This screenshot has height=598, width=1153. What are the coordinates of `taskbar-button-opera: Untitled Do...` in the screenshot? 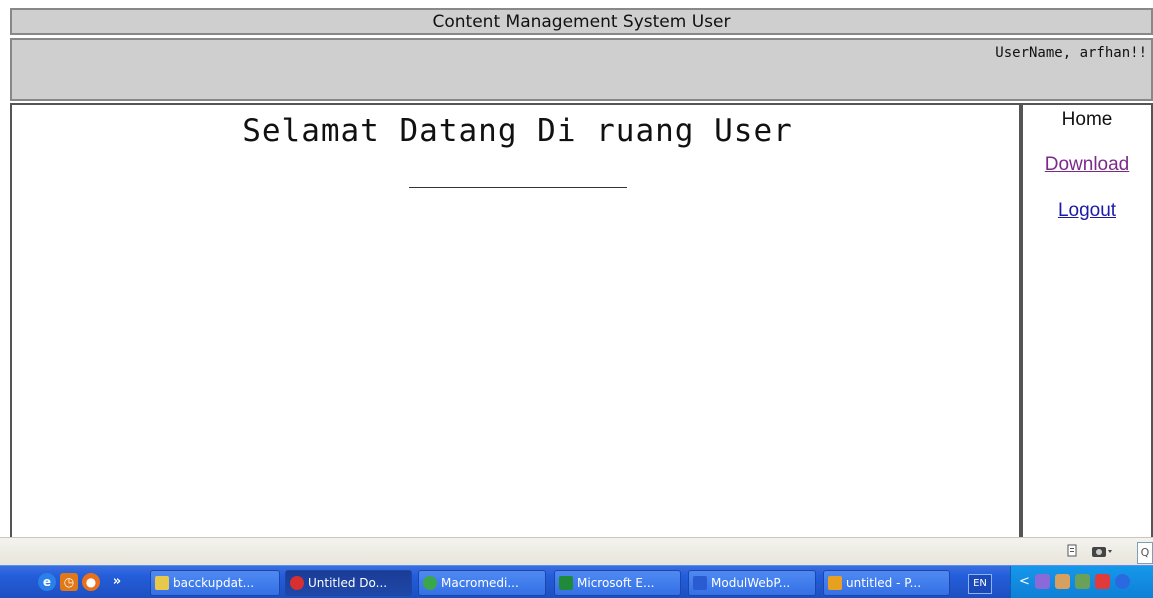 It's located at (348, 583).